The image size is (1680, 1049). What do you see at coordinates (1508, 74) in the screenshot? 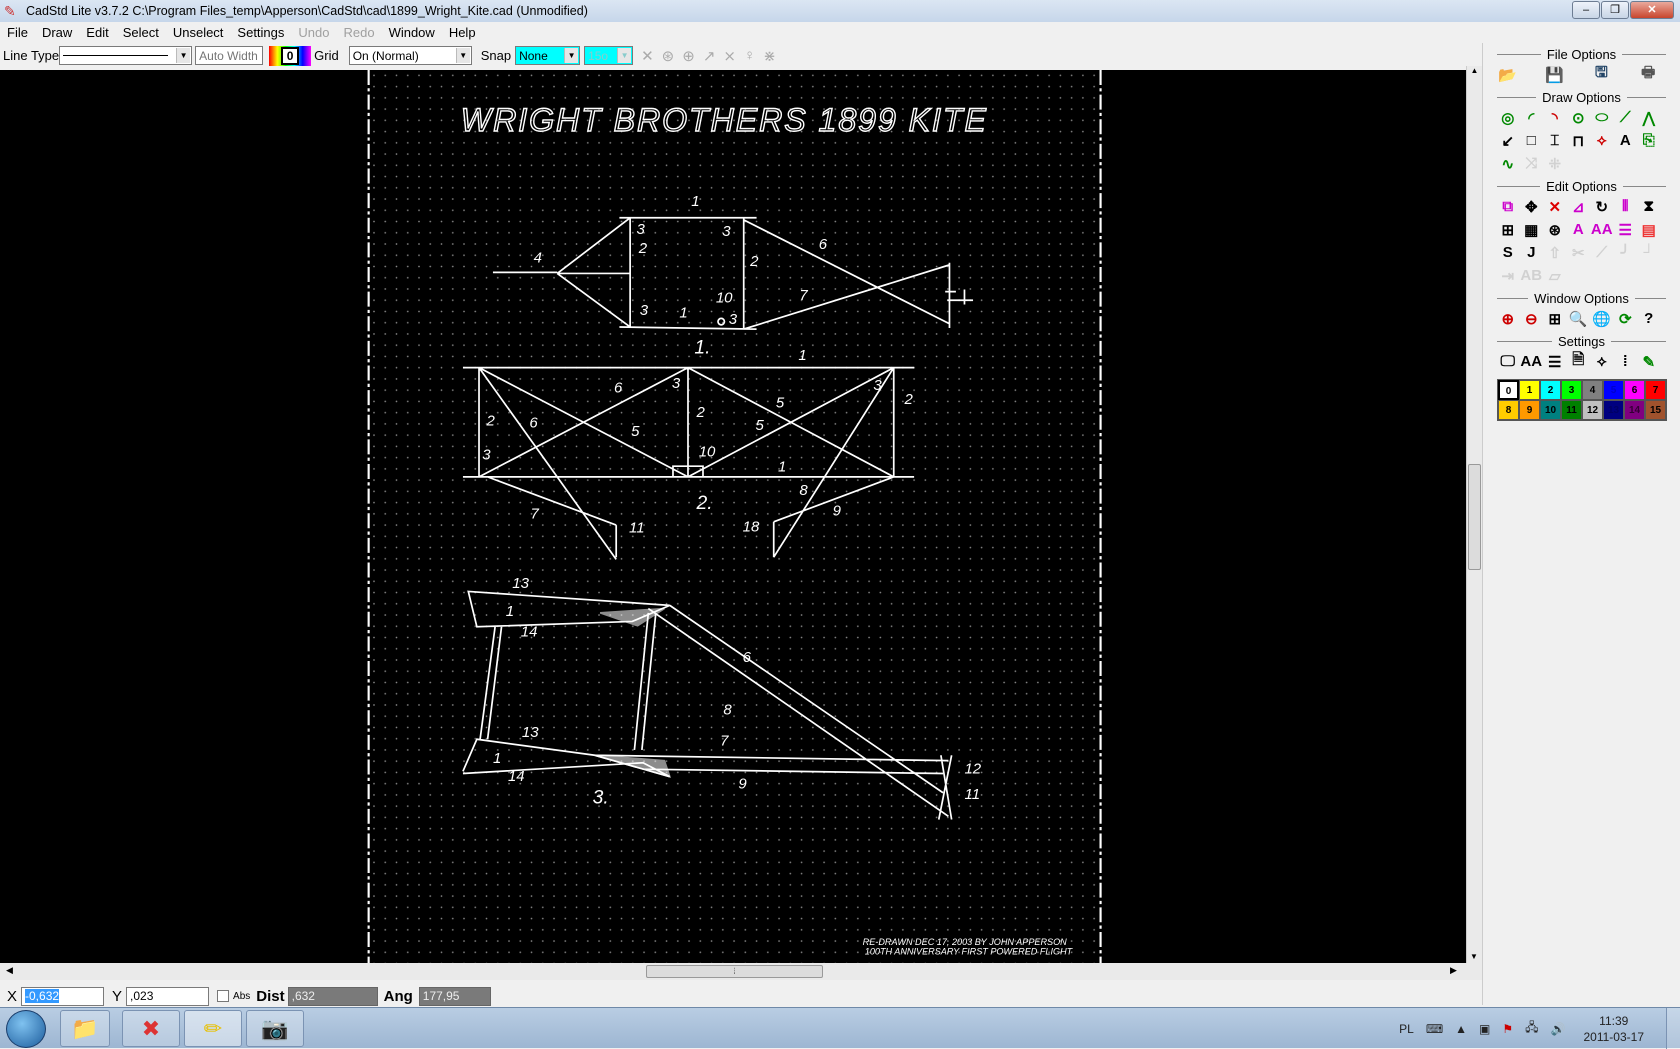
I see `open-file-icon: 📂` at bounding box center [1508, 74].